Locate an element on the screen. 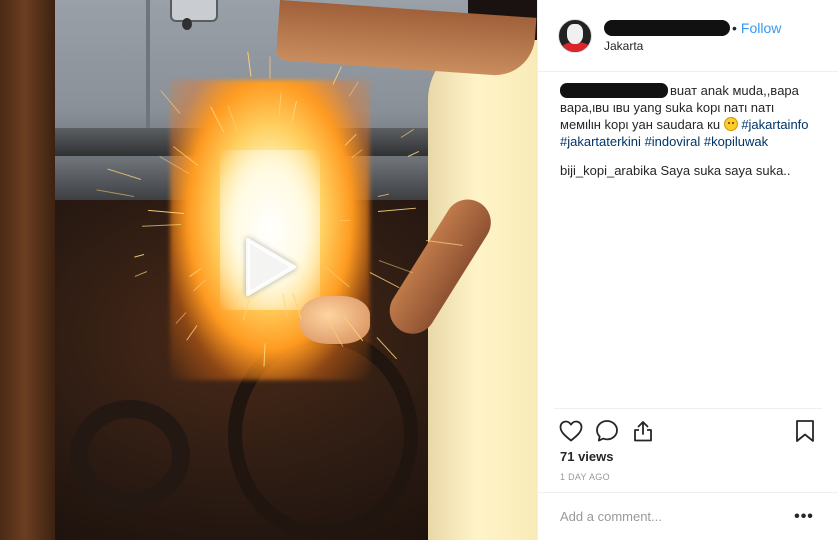  play-icon is located at coordinates (271, 267).